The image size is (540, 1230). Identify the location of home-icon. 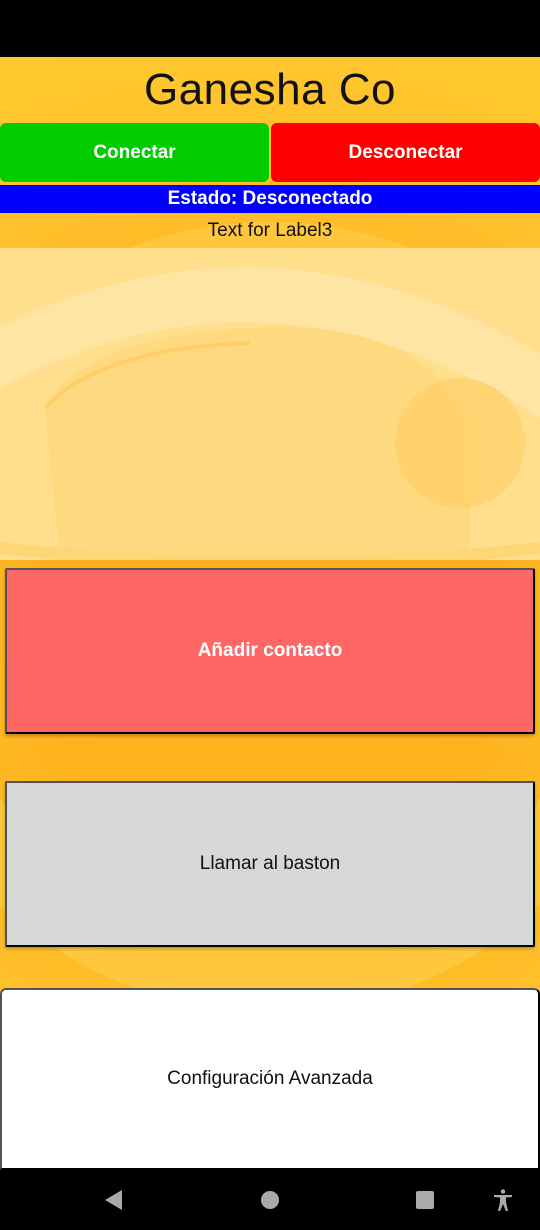
(270, 1200).